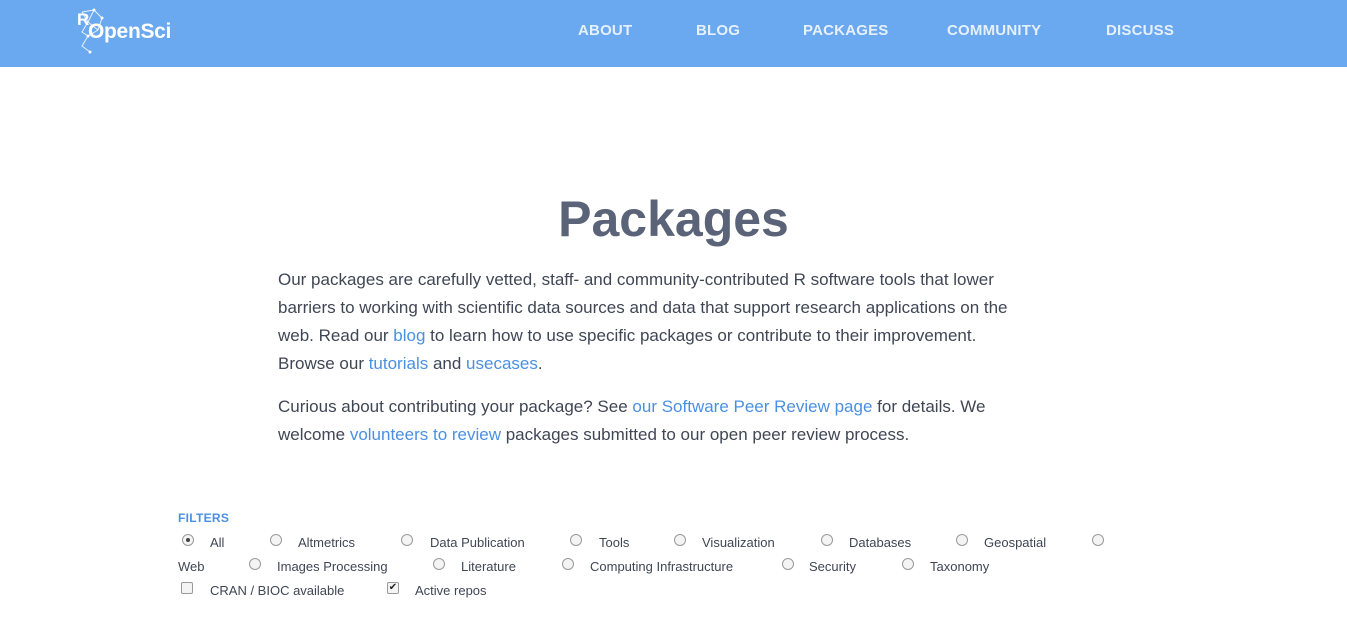  Describe the element at coordinates (187, 588) in the screenshot. I see `cran-bioc-checkbox` at that location.